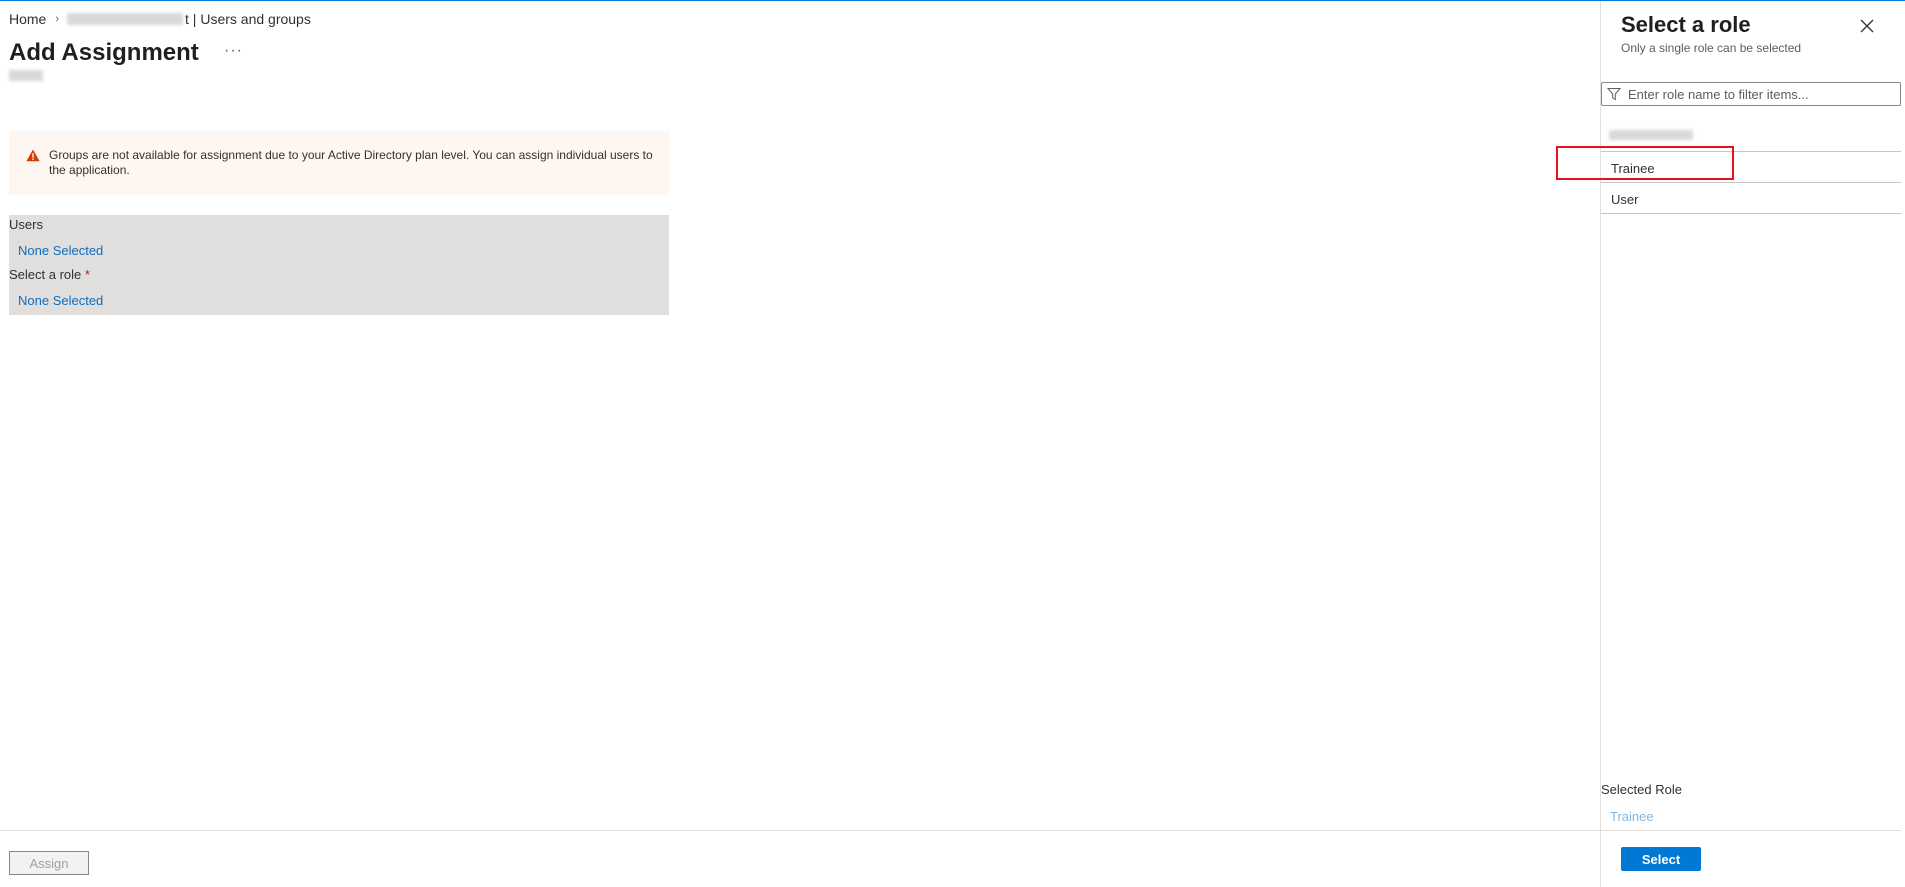 This screenshot has height=887, width=1905. I want to click on selected-role-value: Trainee, so click(1632, 816).